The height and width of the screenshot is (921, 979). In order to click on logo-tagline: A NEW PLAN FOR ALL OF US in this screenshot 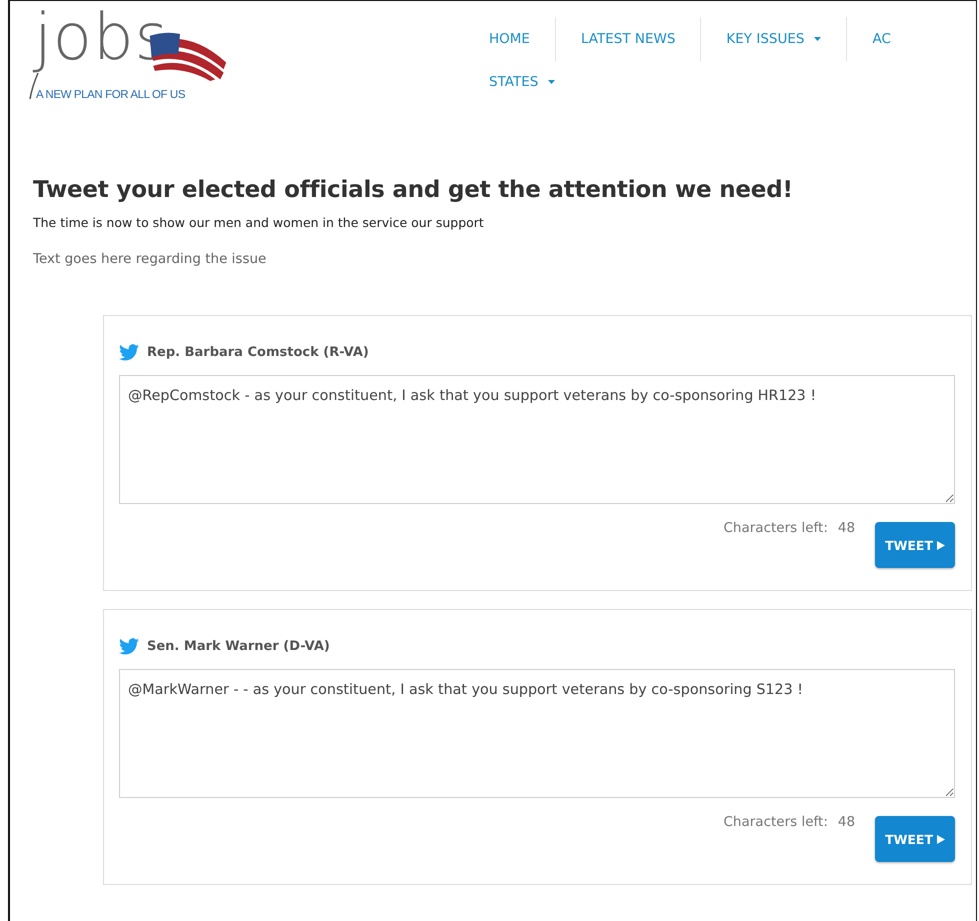, I will do `click(111, 95)`.